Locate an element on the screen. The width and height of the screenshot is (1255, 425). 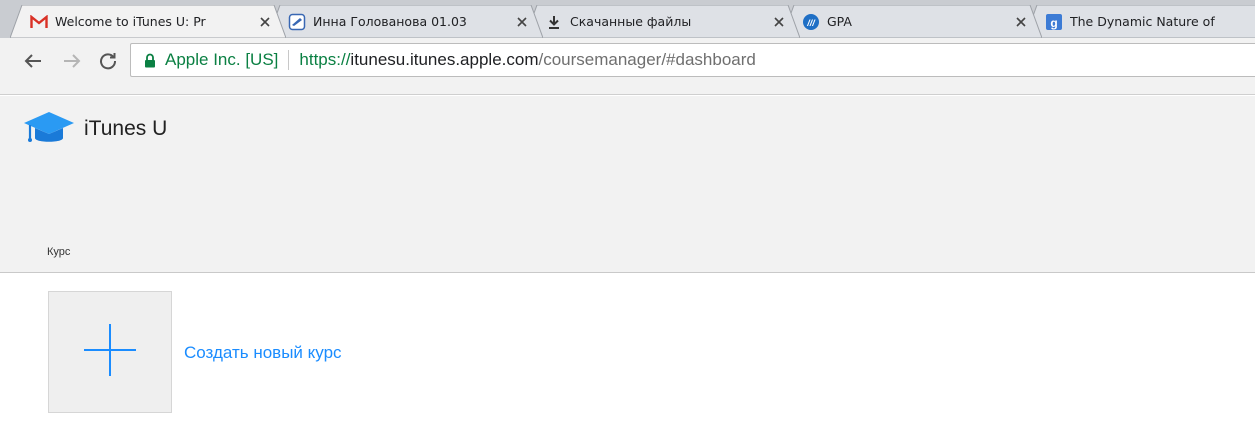
url-path: /coursemanager/#dashboard is located at coordinates (647, 59).